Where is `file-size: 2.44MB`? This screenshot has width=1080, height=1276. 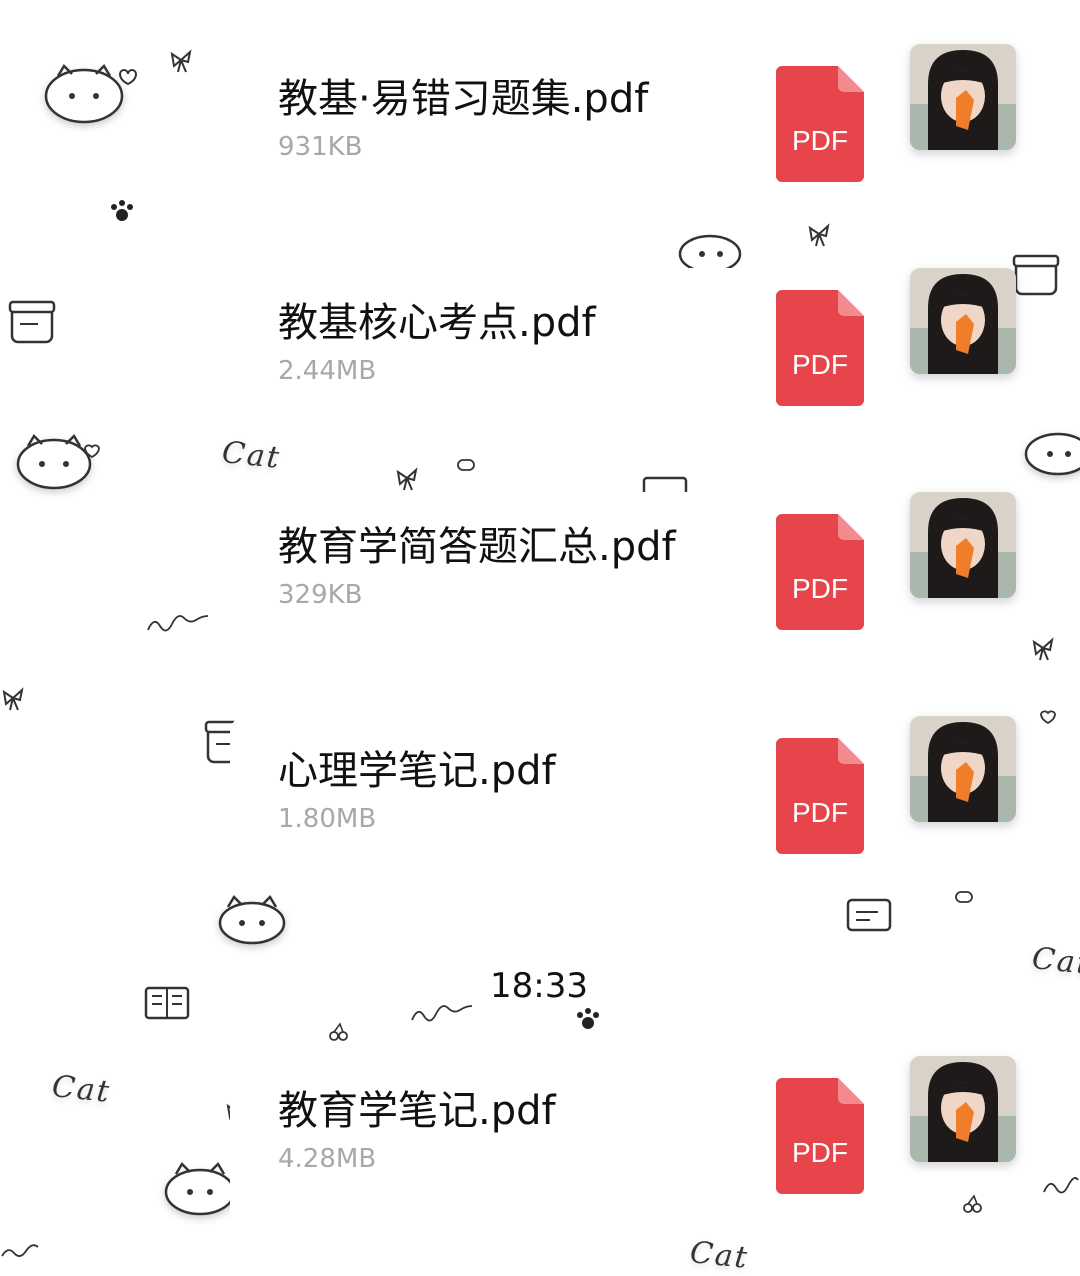
file-size: 2.44MB is located at coordinates (327, 371).